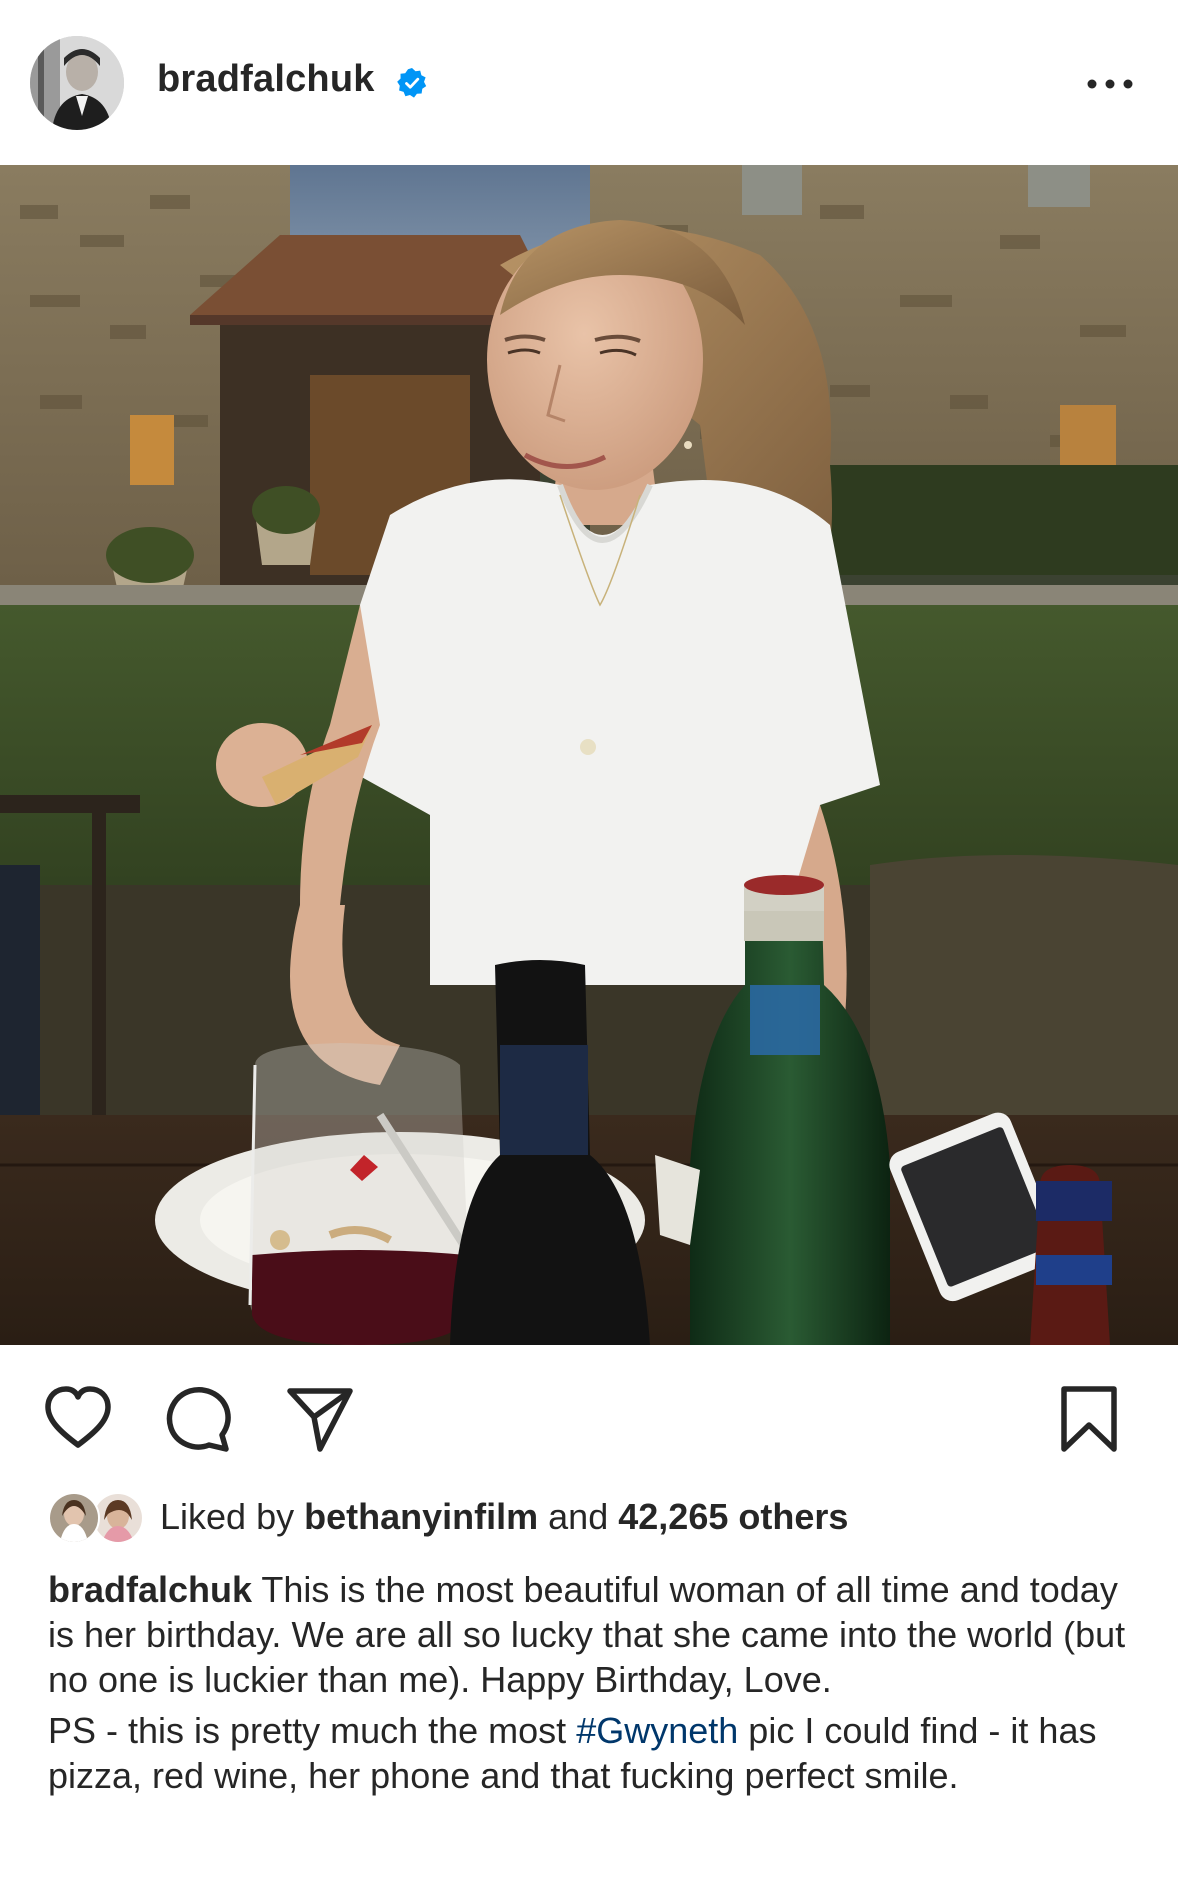 This screenshot has width=1178, height=1886. I want to click on likes-summary: Liked by bethanyinfilm and 42,265 others, so click(504, 1517).